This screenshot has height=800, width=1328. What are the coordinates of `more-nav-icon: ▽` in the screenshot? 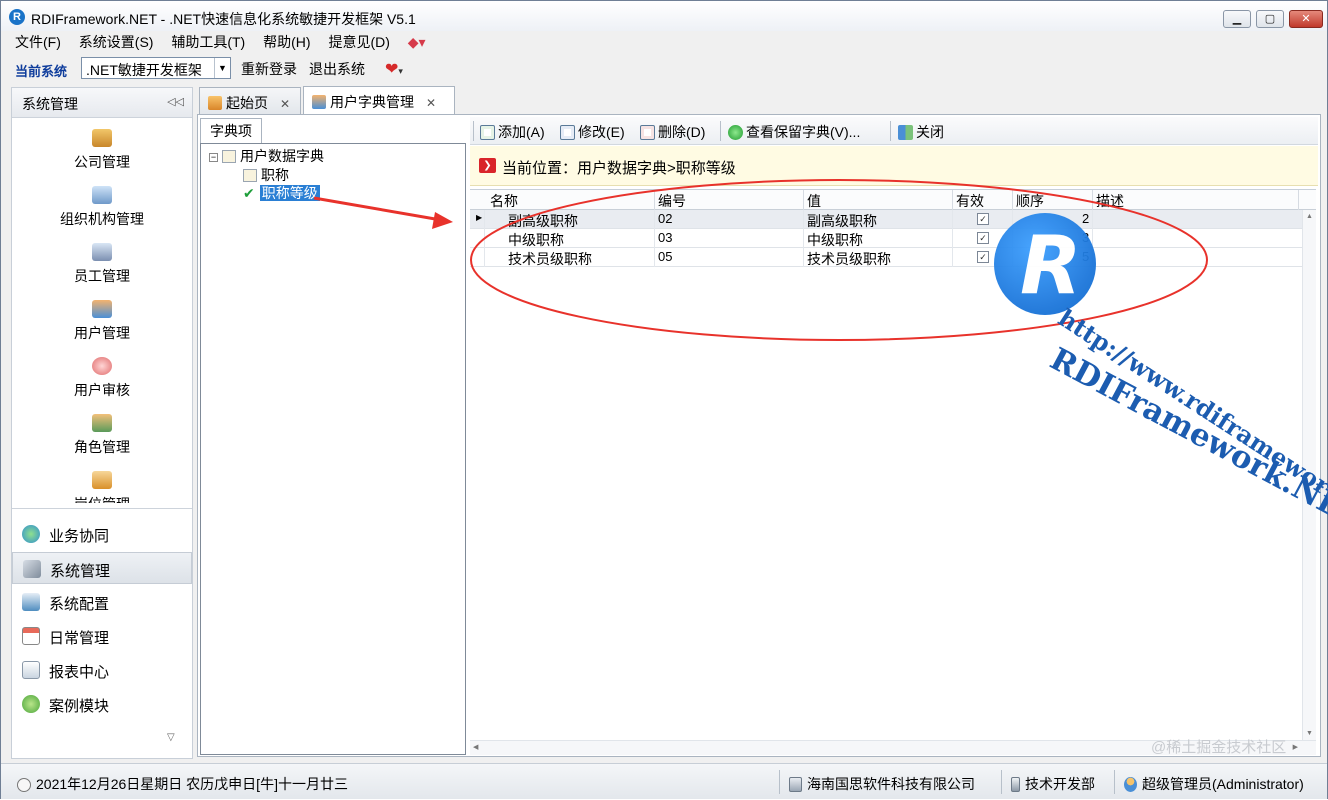 It's located at (171, 737).